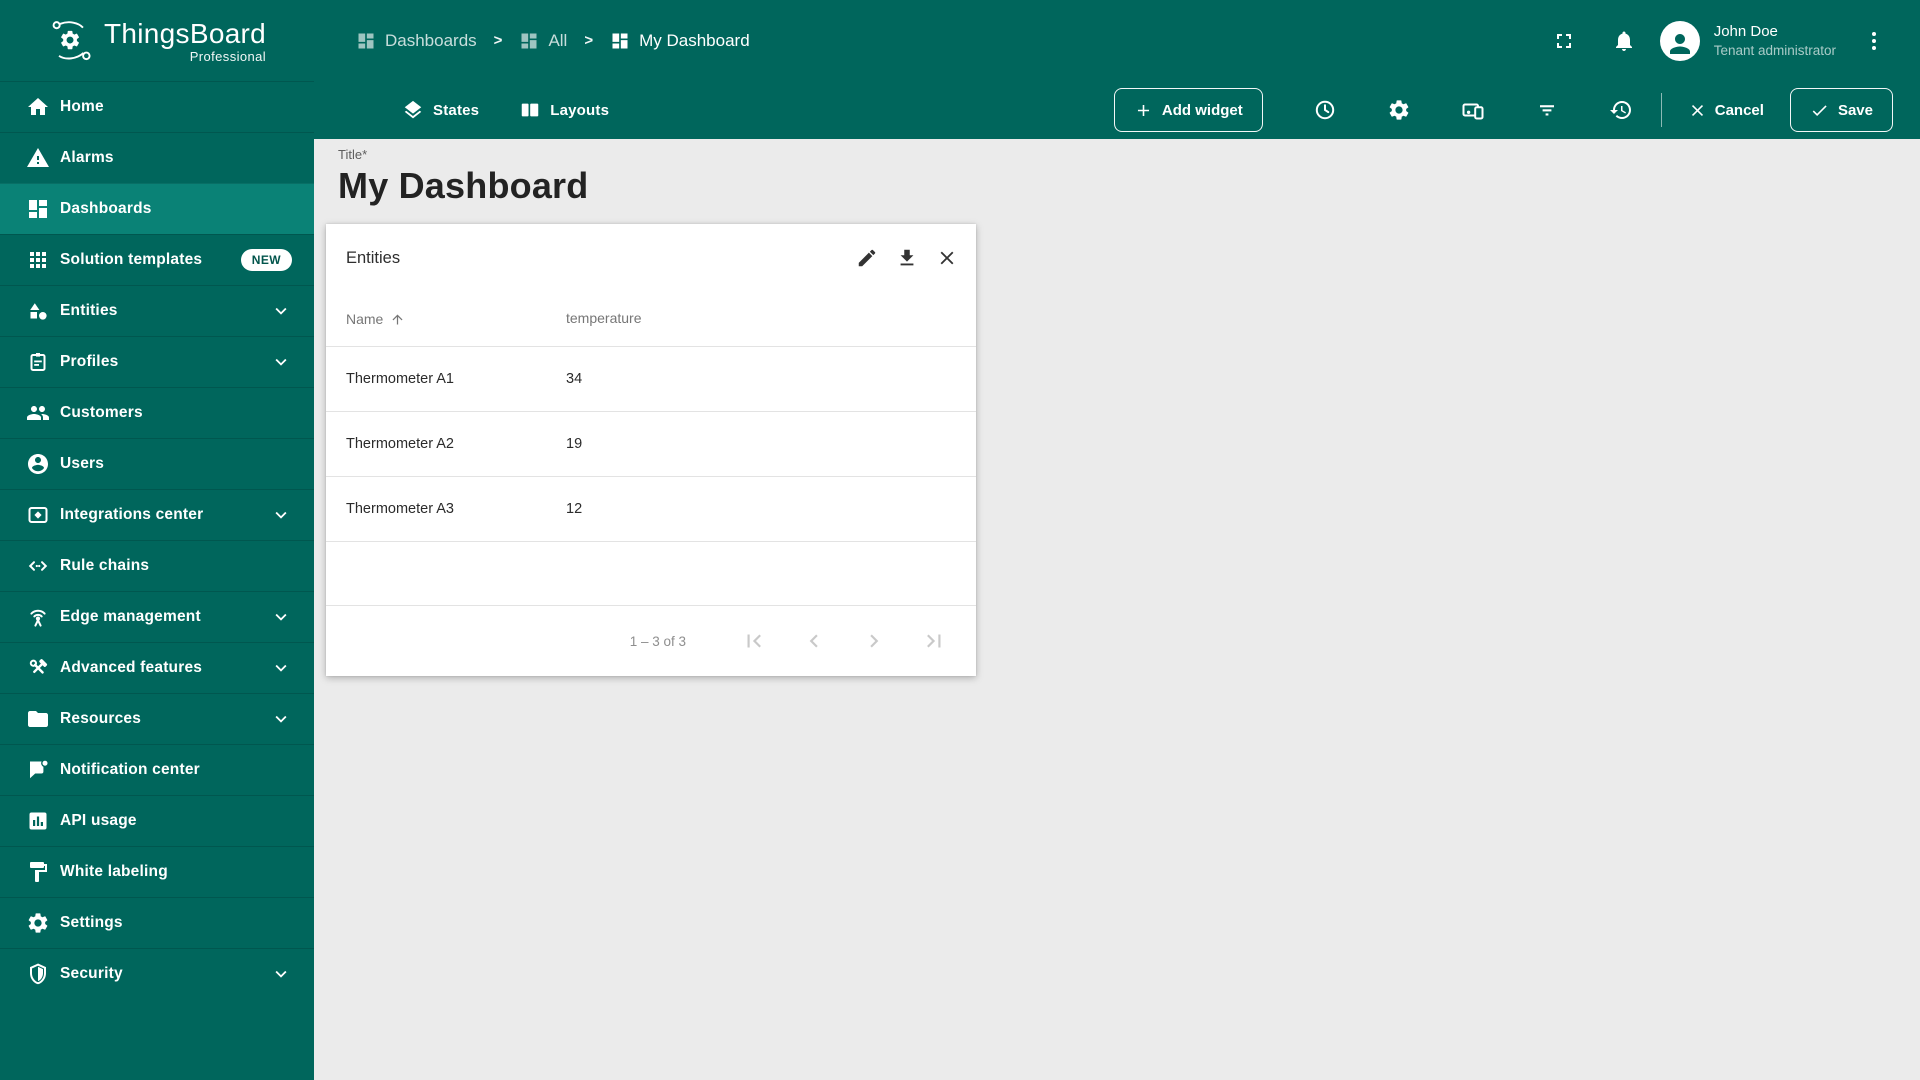 This screenshot has width=1920, height=1080. I want to click on sidebar-item-label: Home, so click(82, 106).